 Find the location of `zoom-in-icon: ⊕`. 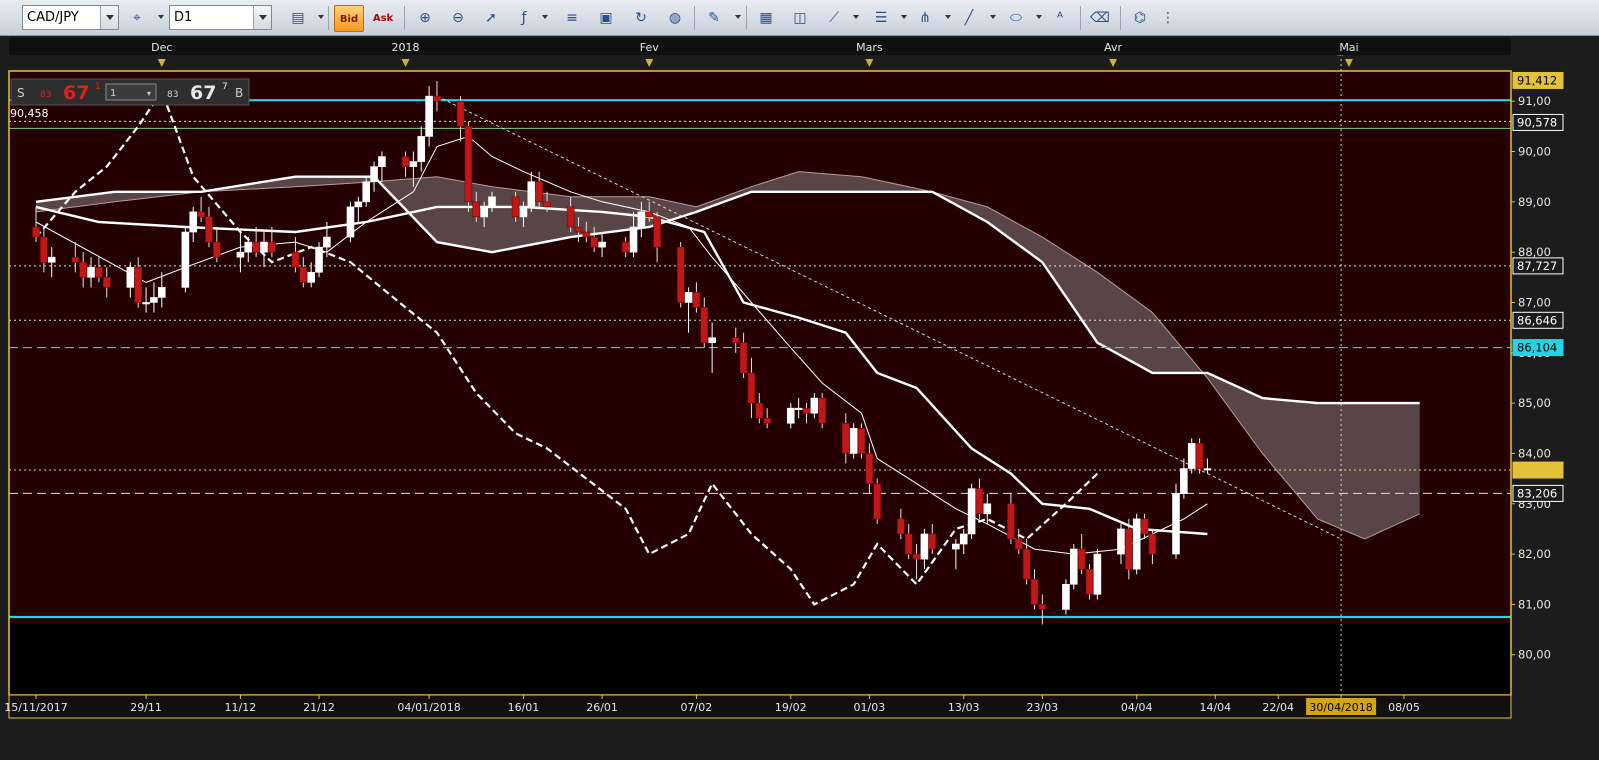

zoom-in-icon: ⊕ is located at coordinates (425, 18).